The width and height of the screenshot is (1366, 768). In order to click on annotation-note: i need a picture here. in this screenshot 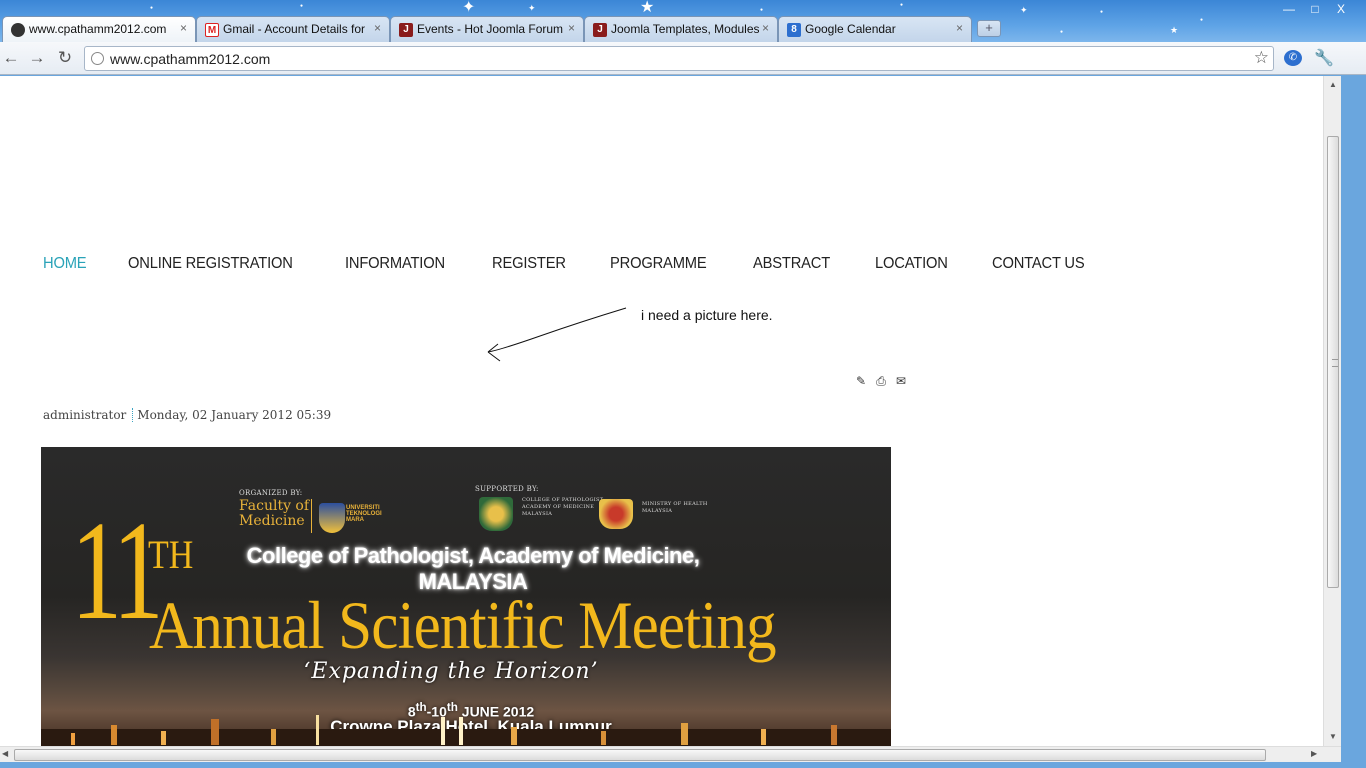, I will do `click(707, 315)`.